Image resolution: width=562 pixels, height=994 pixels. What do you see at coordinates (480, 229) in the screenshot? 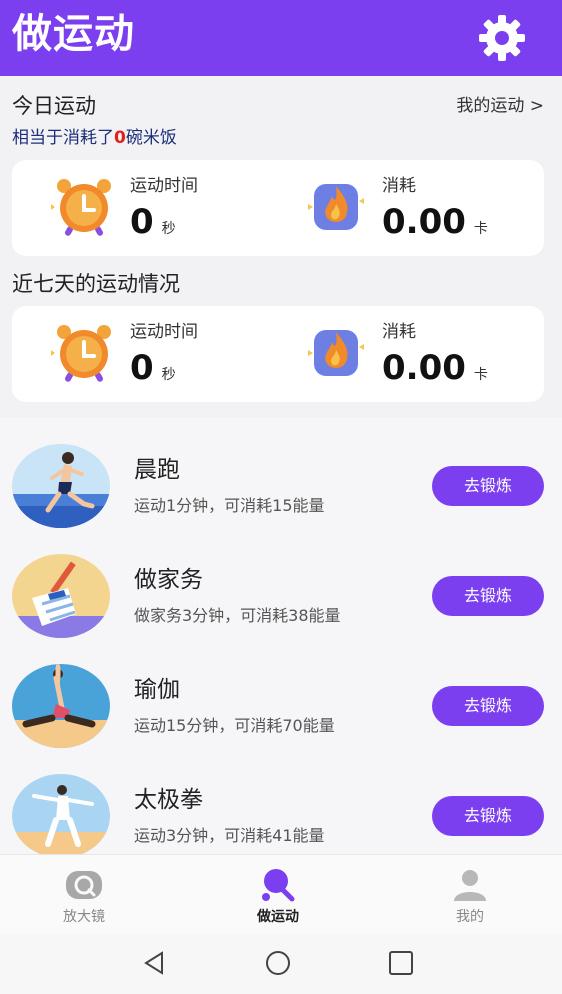
I see `today-burn-unit: 卡` at bounding box center [480, 229].